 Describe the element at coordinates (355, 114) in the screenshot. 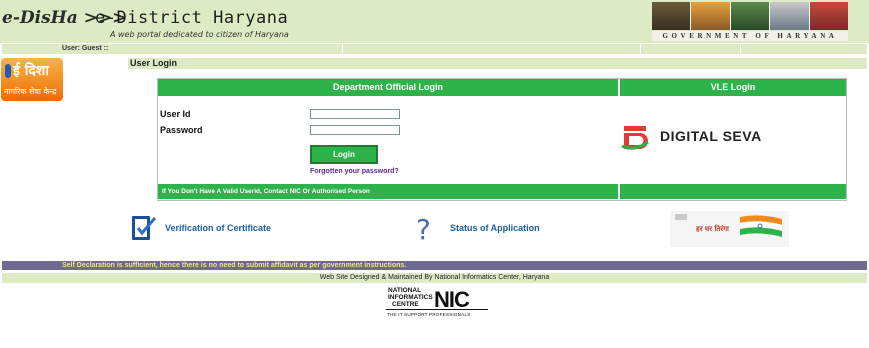

I see `userid-input` at that location.